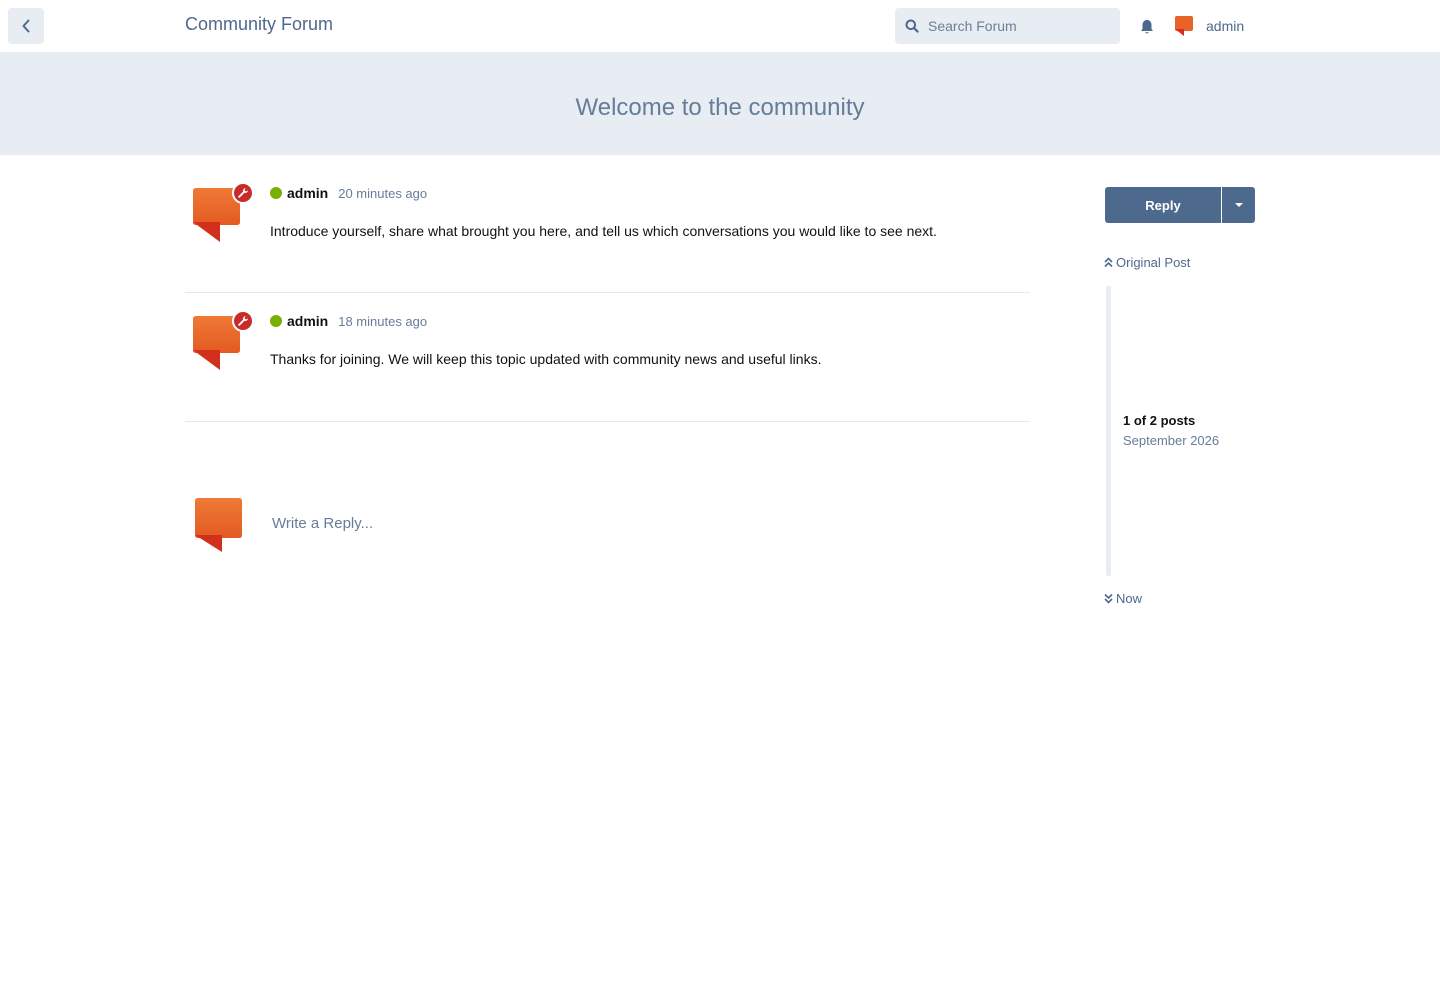 The height and width of the screenshot is (1000, 1440). Describe the element at coordinates (720, 26) in the screenshot. I see `top-bar: Community Forum admin` at that location.